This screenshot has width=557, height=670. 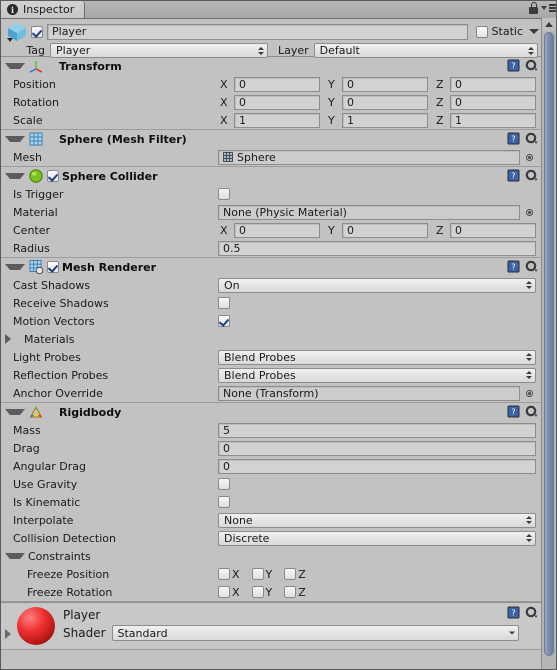 I want to click on component-transform-title: Transform, so click(x=90, y=66).